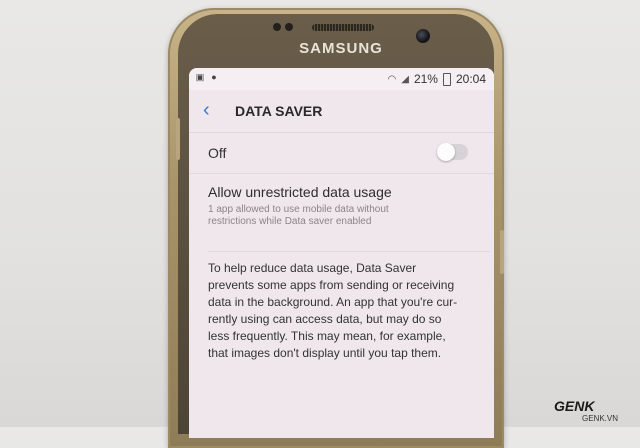  What do you see at coordinates (341, 111) in the screenshot?
I see `app-bar: ‹ DATA SAVER` at bounding box center [341, 111].